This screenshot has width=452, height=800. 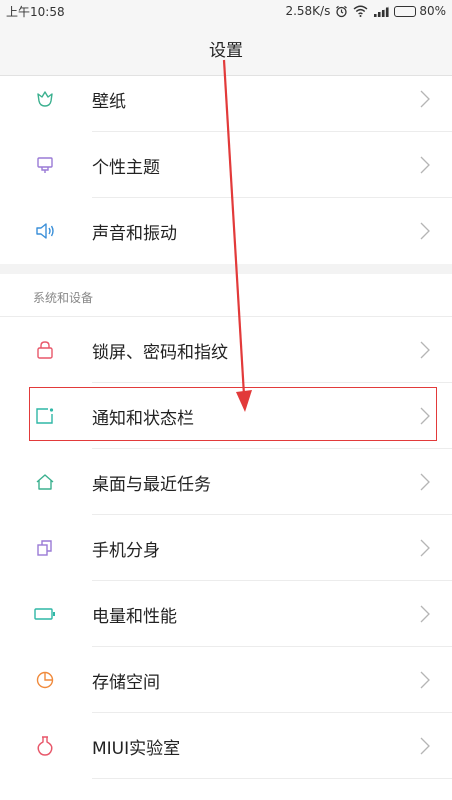 I want to click on status-bar: 上午10:58 2.58K/s 80%, so click(x=226, y=11).